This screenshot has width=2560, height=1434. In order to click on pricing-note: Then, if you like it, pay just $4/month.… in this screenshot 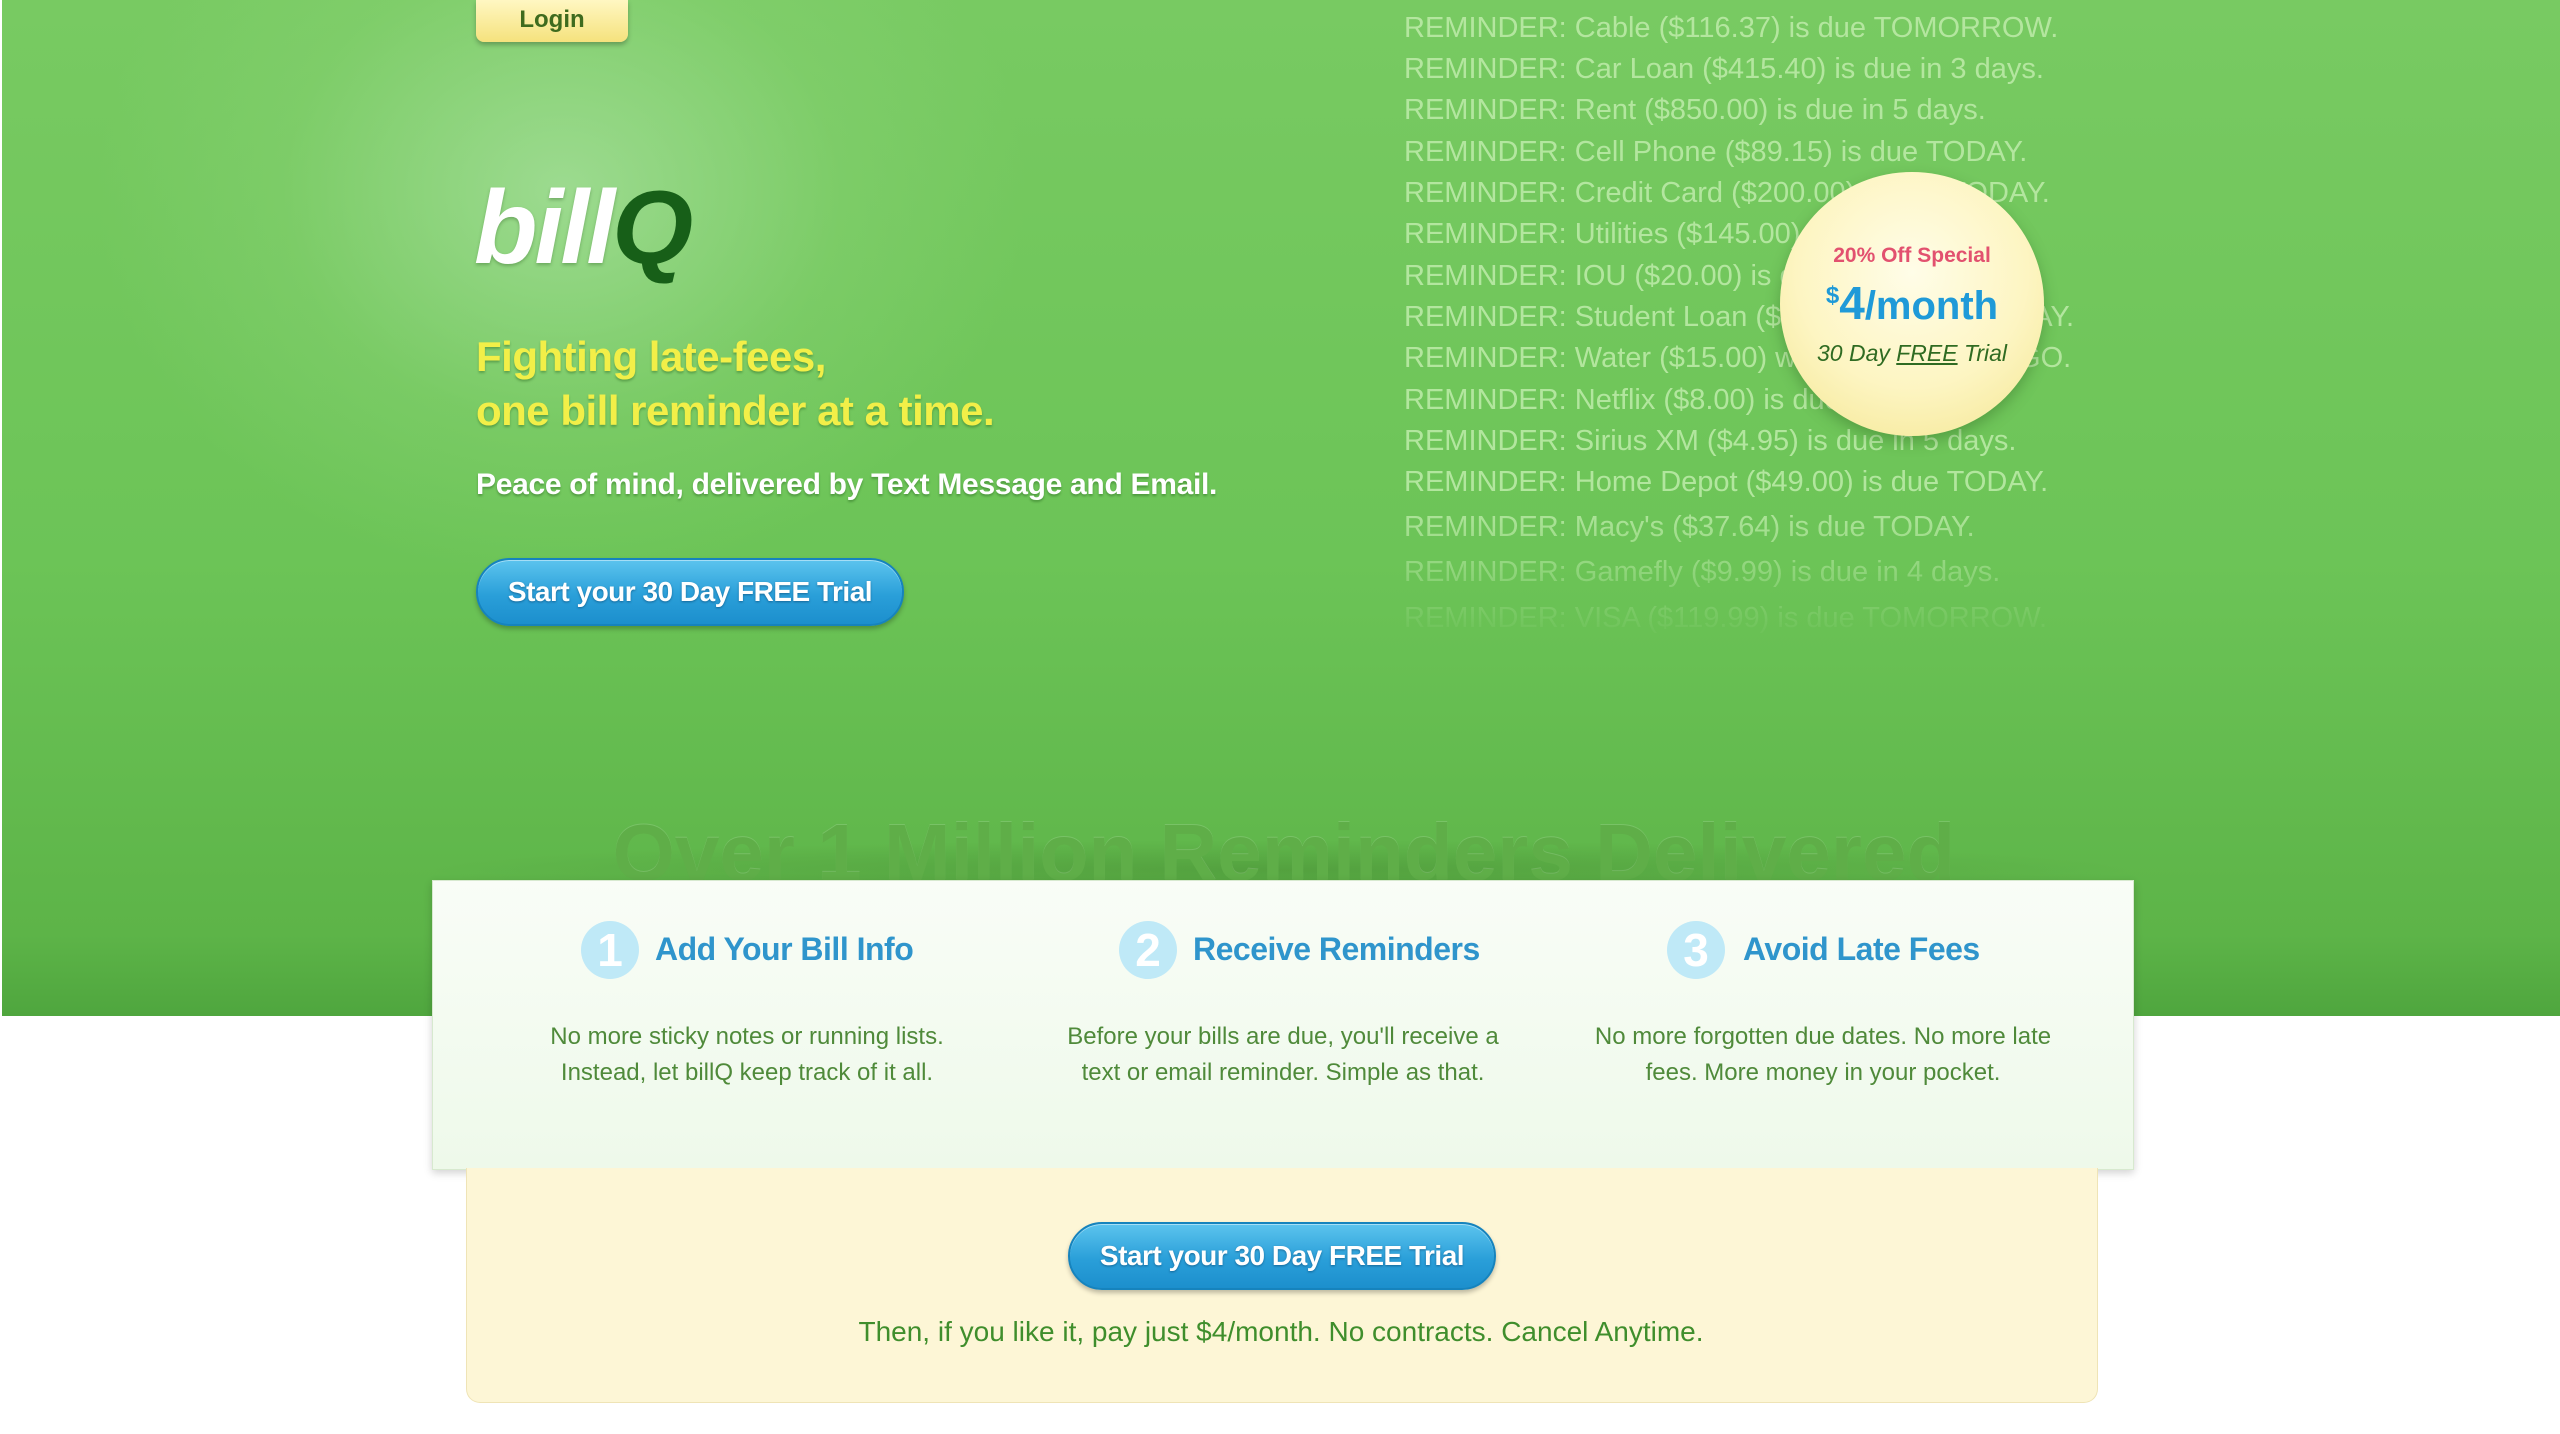, I will do `click(1281, 1331)`.